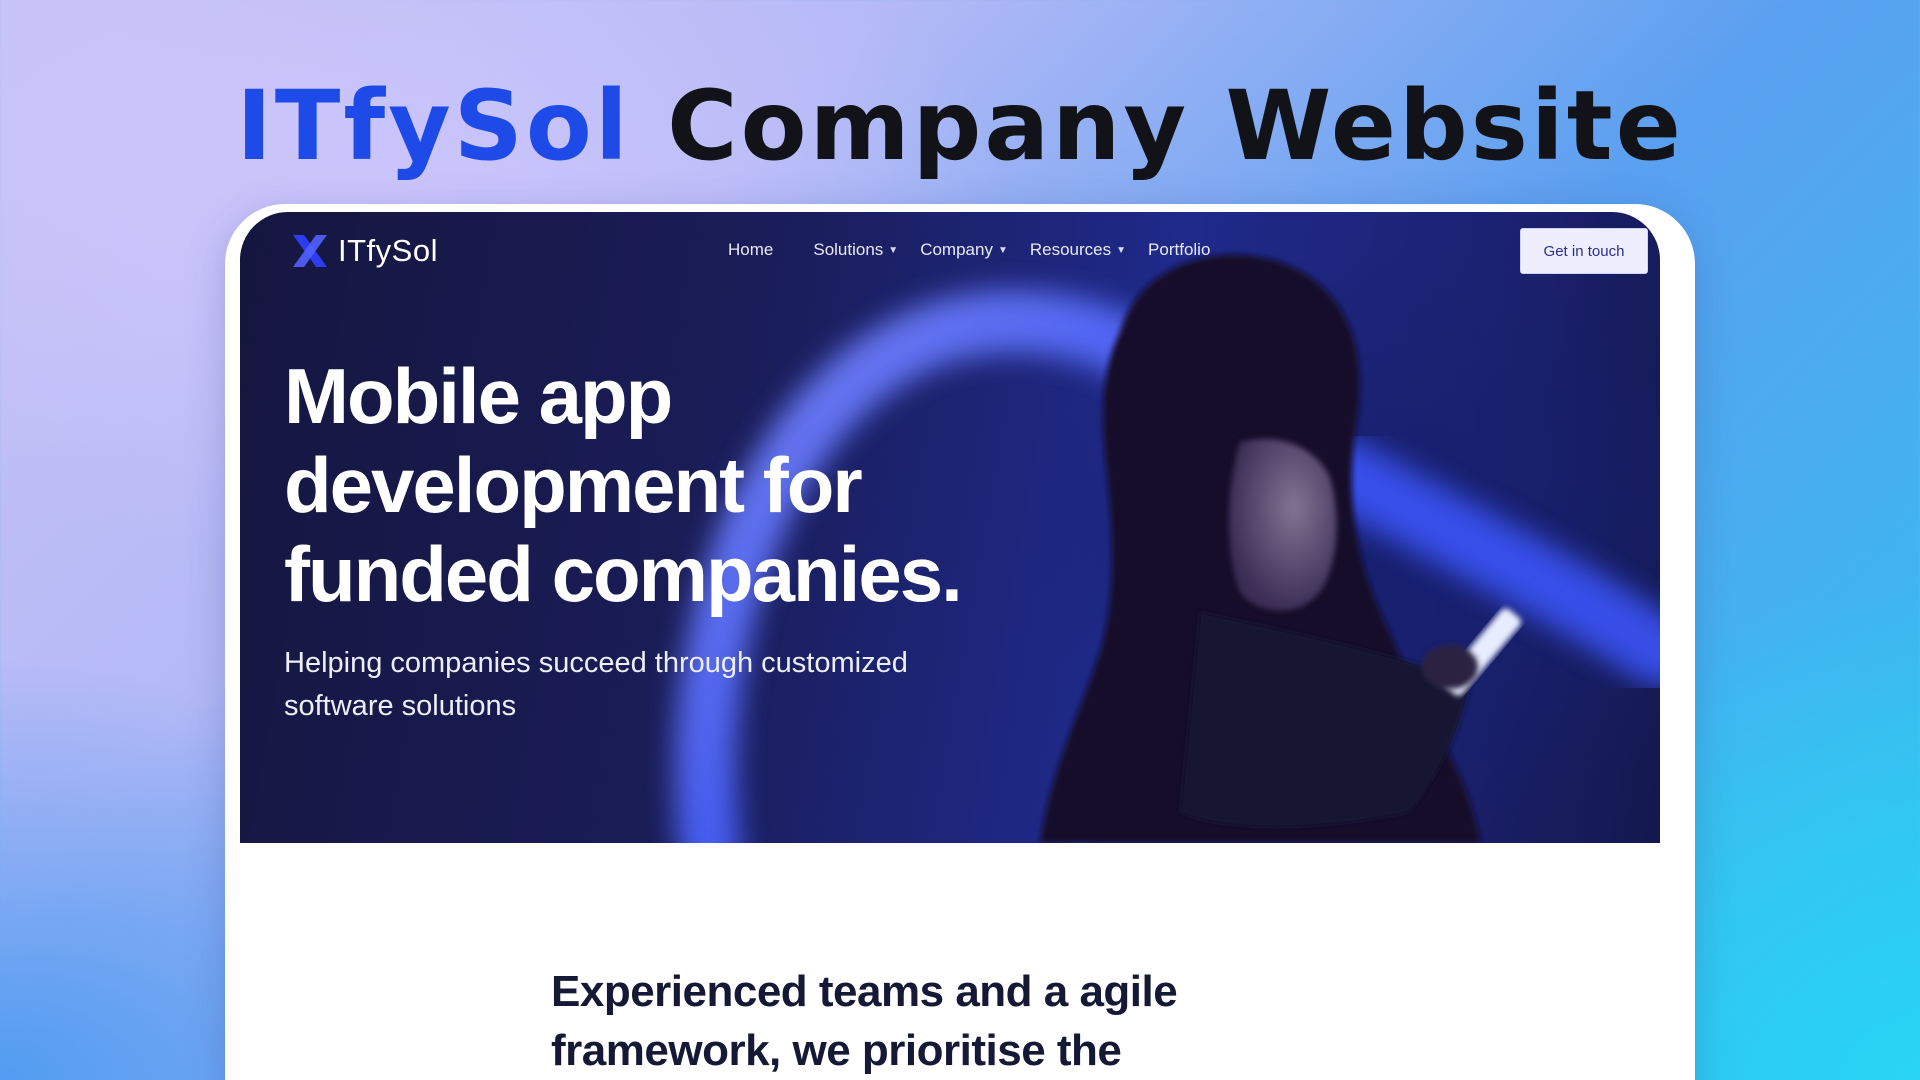 This screenshot has width=1920, height=1080. I want to click on nav-item-label: Portfolio, so click(1179, 249).